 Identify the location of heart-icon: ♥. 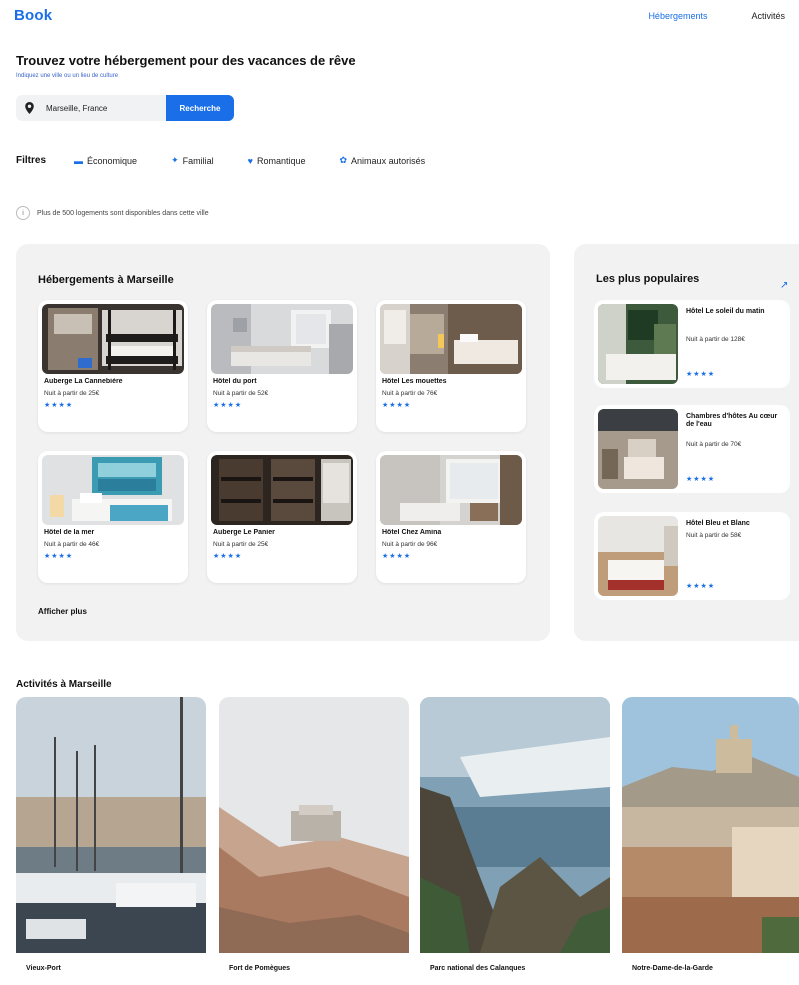
(250, 160).